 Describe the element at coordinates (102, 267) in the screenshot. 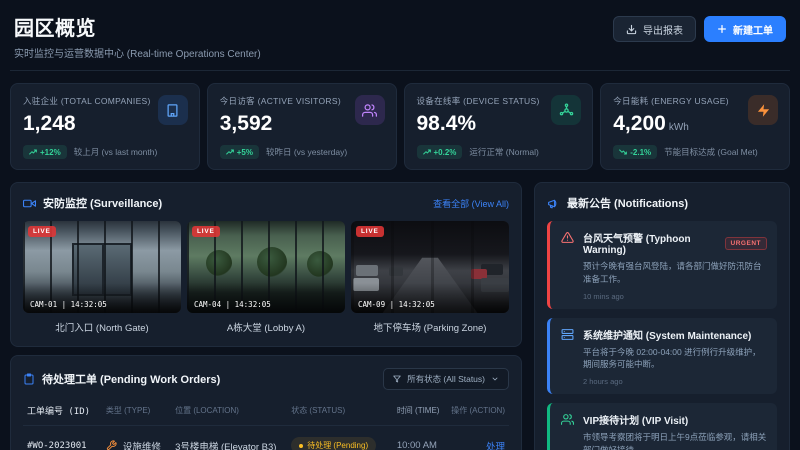

I see `camera-feed: LIVE CAM-01 | 14:32:05` at that location.